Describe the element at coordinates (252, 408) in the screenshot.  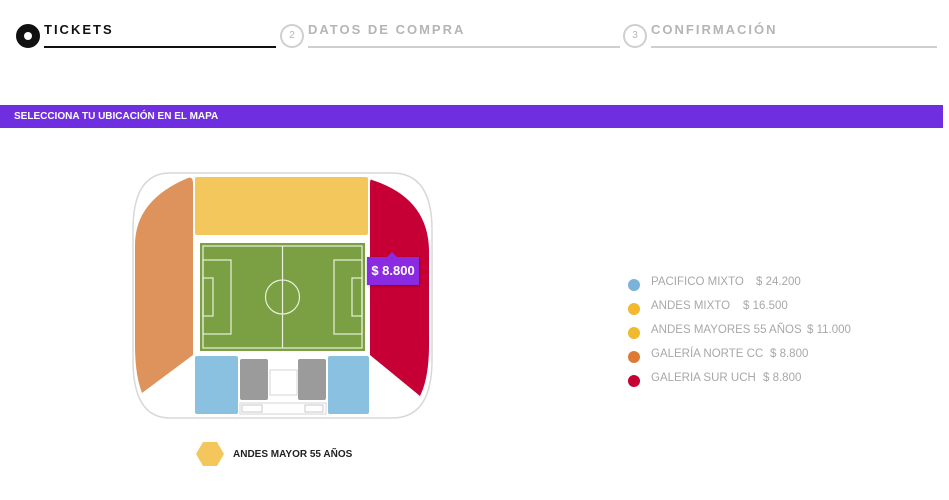
I see `lower-box-left` at that location.